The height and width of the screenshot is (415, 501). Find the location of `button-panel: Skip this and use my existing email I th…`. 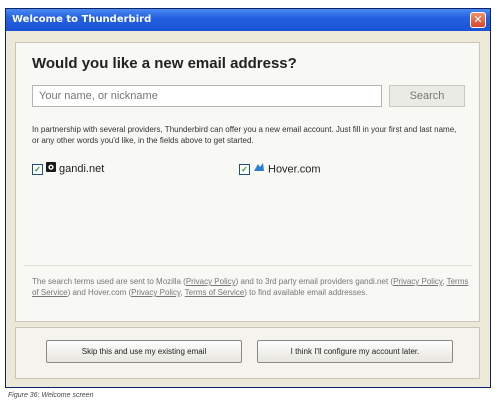

button-panel: Skip this and use my existing email I th… is located at coordinates (247, 353).